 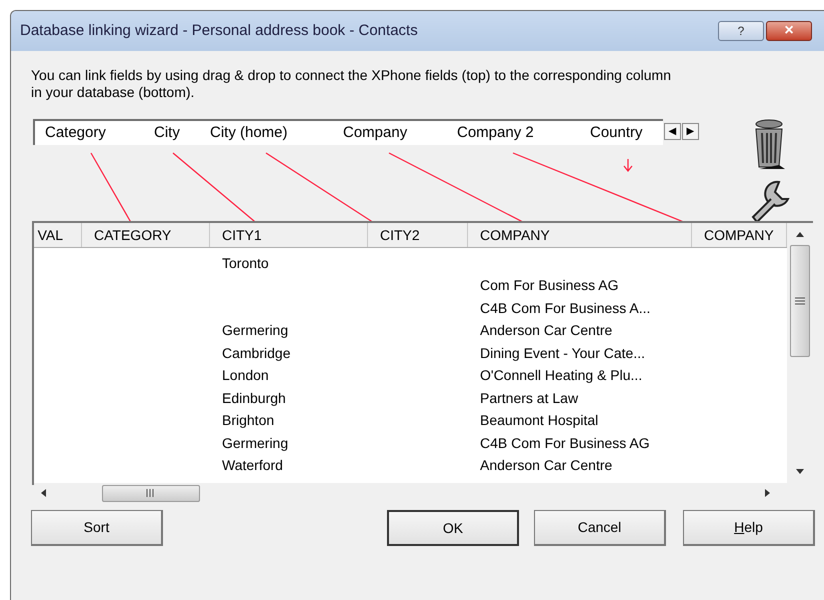 I want to click on scroll-right-button: ▶, so click(x=690, y=131).